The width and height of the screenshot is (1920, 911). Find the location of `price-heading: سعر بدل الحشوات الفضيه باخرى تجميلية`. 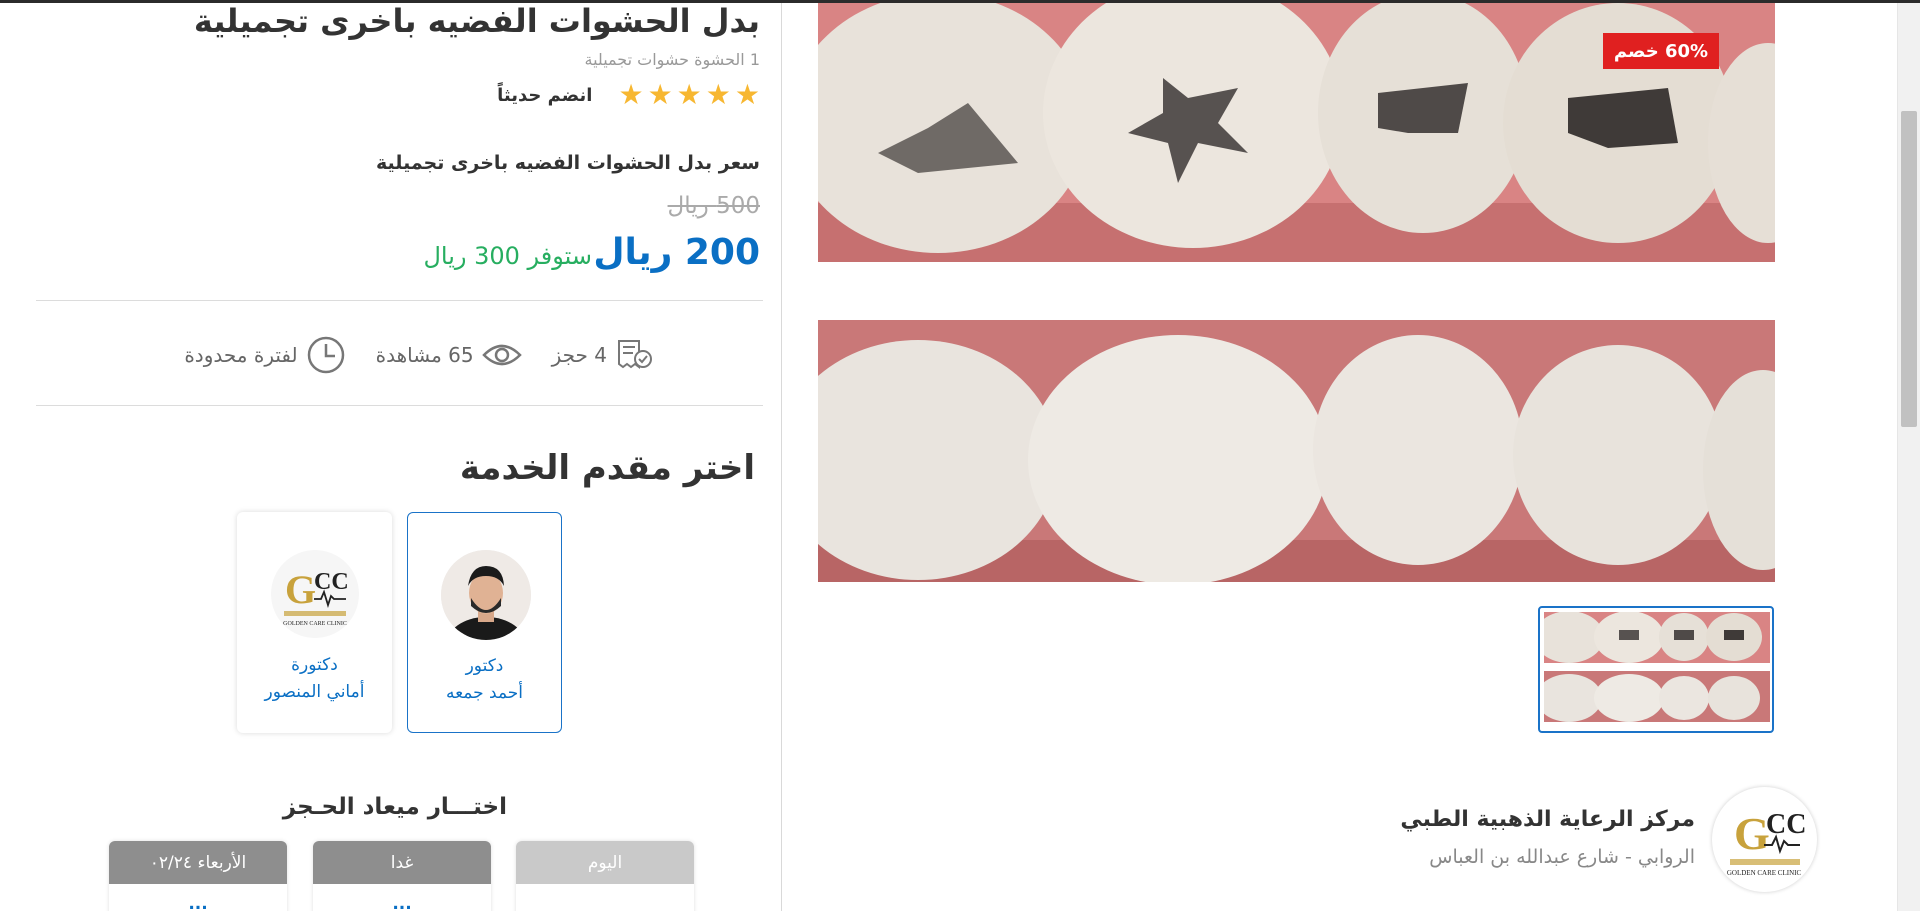

price-heading: سعر بدل الحشوات الفضيه باخرى تجميلية is located at coordinates (568, 163).